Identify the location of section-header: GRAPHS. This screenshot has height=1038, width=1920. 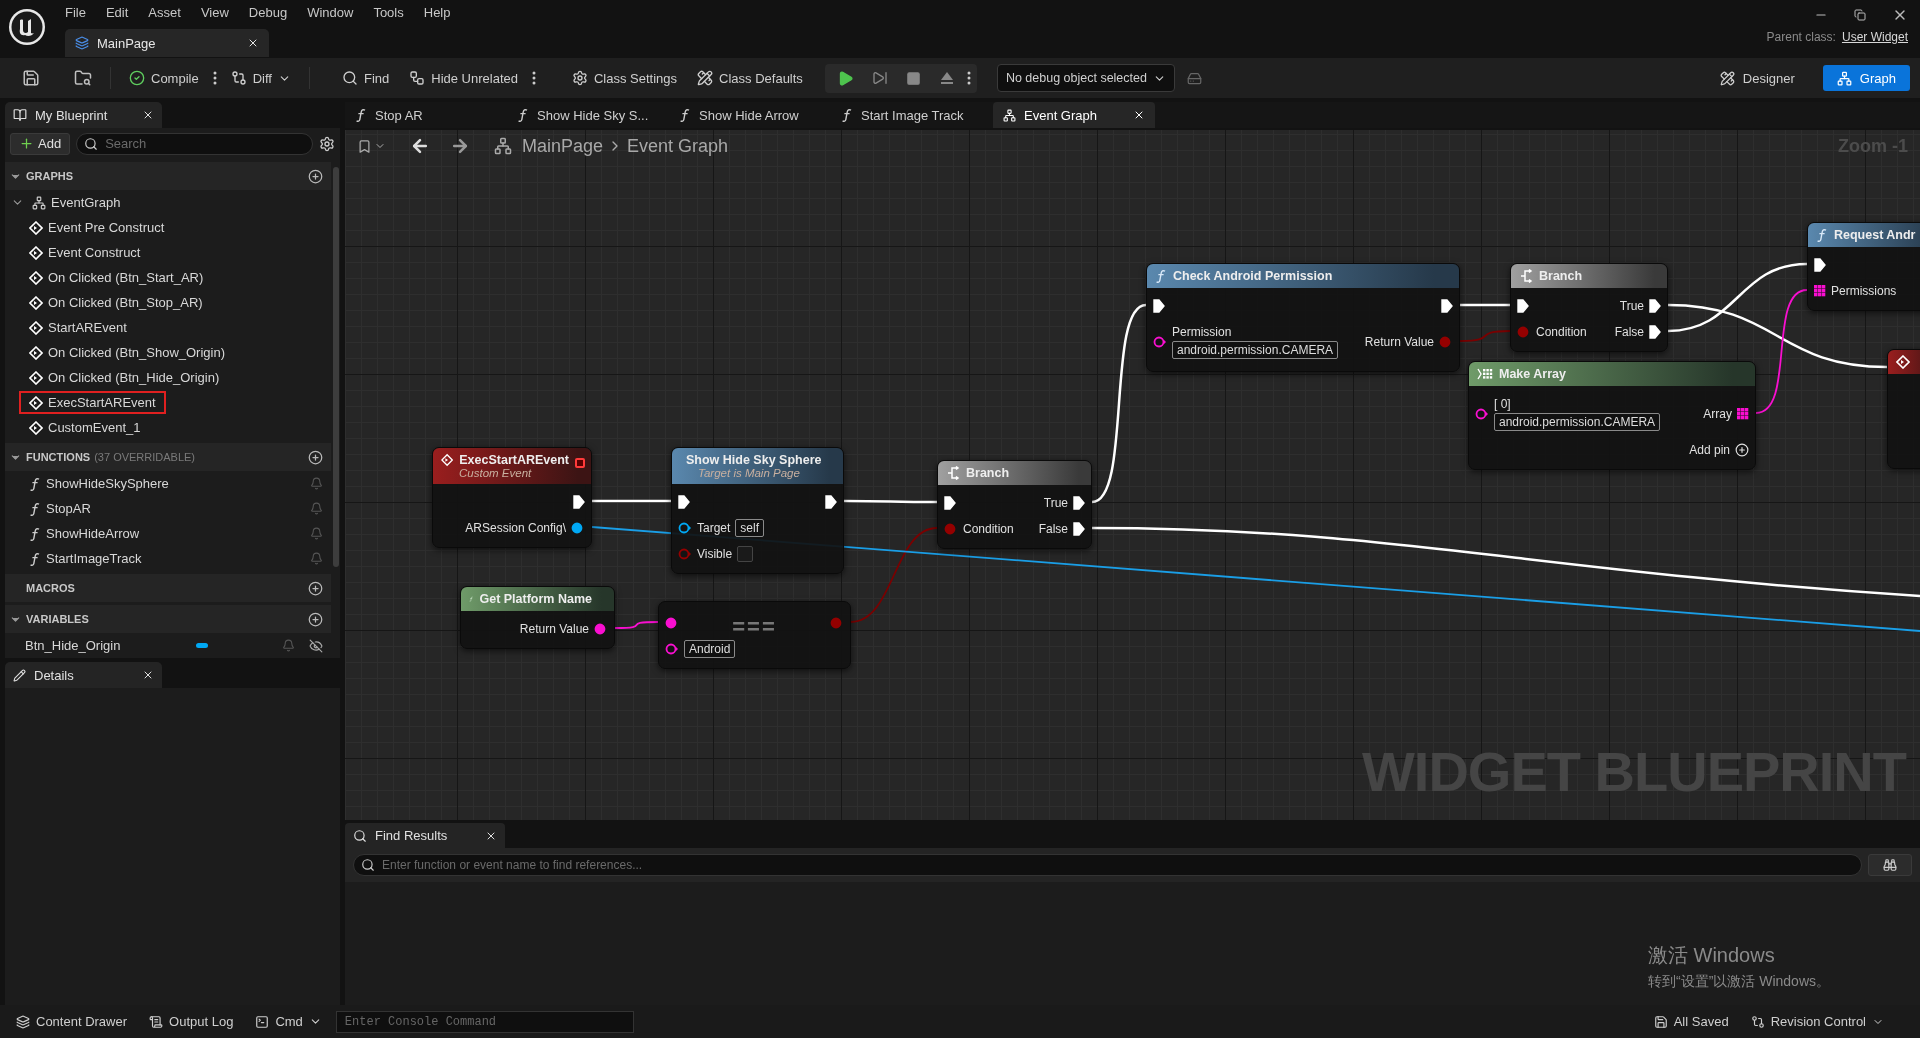
(168, 176).